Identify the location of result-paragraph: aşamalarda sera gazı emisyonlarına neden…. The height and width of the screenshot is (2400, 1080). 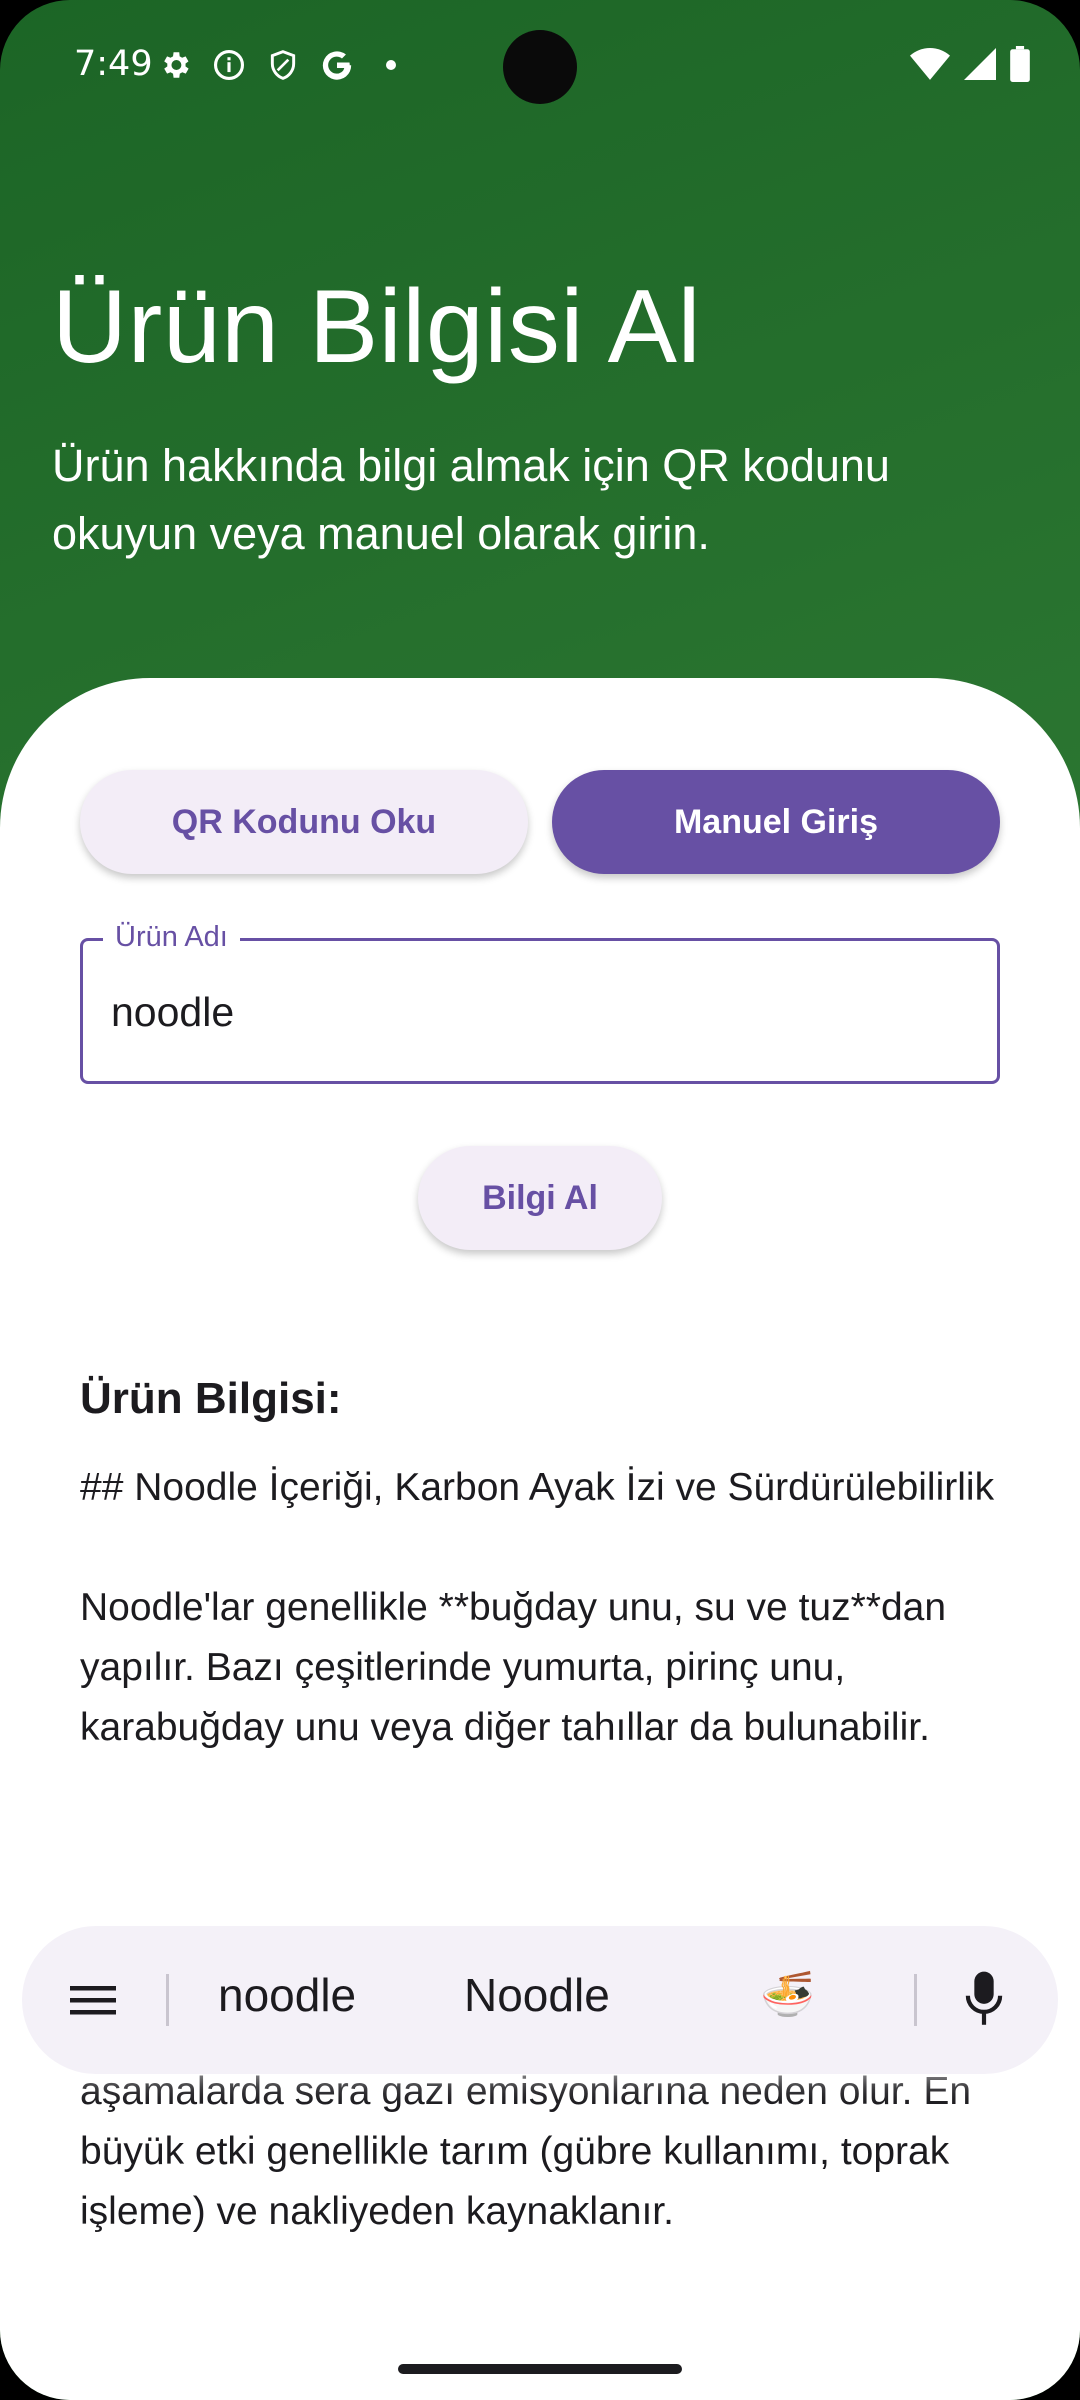
(526, 2151).